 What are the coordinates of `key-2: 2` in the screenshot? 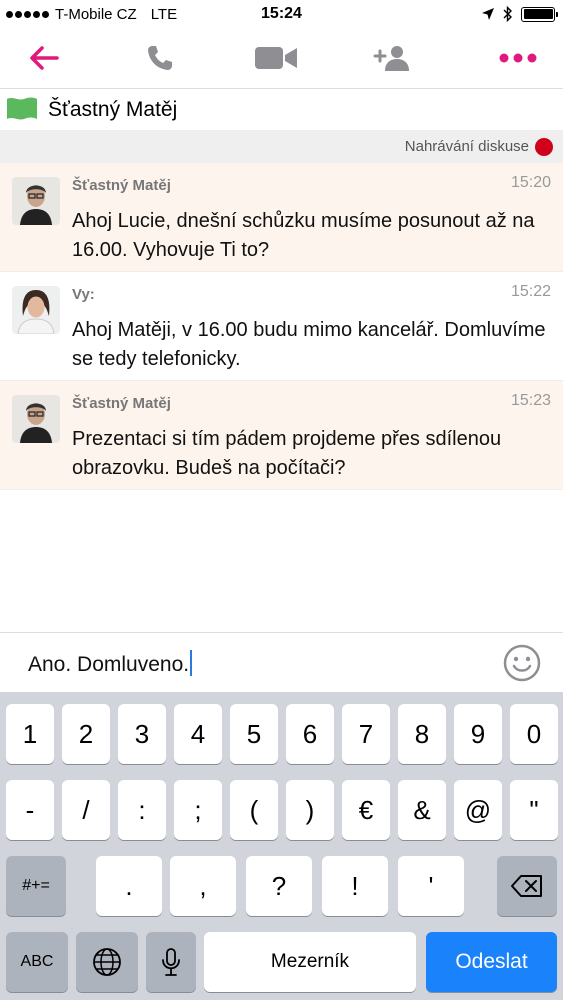 It's located at (86, 734).